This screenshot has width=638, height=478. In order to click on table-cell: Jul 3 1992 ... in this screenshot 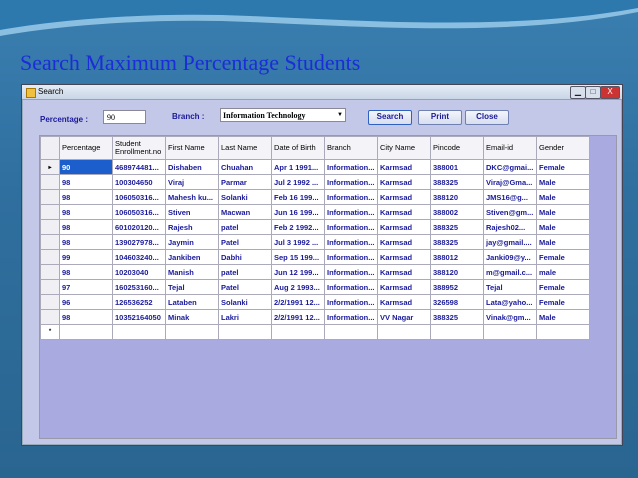, I will do `click(298, 242)`.